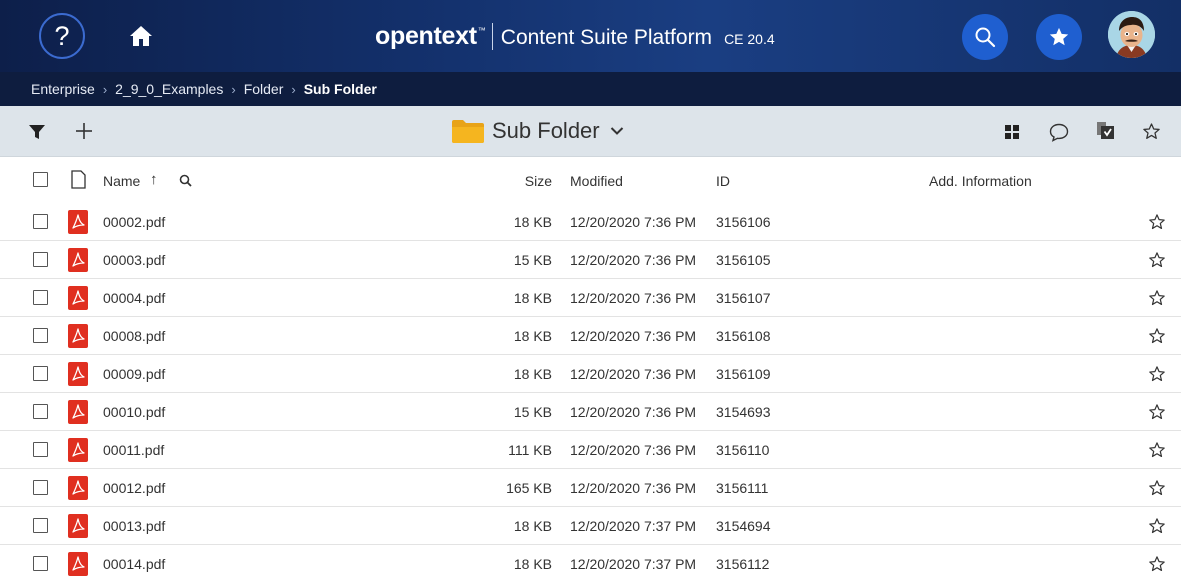 This screenshot has height=578, width=1181. Describe the element at coordinates (141, 36) in the screenshot. I see `home-icon` at that location.